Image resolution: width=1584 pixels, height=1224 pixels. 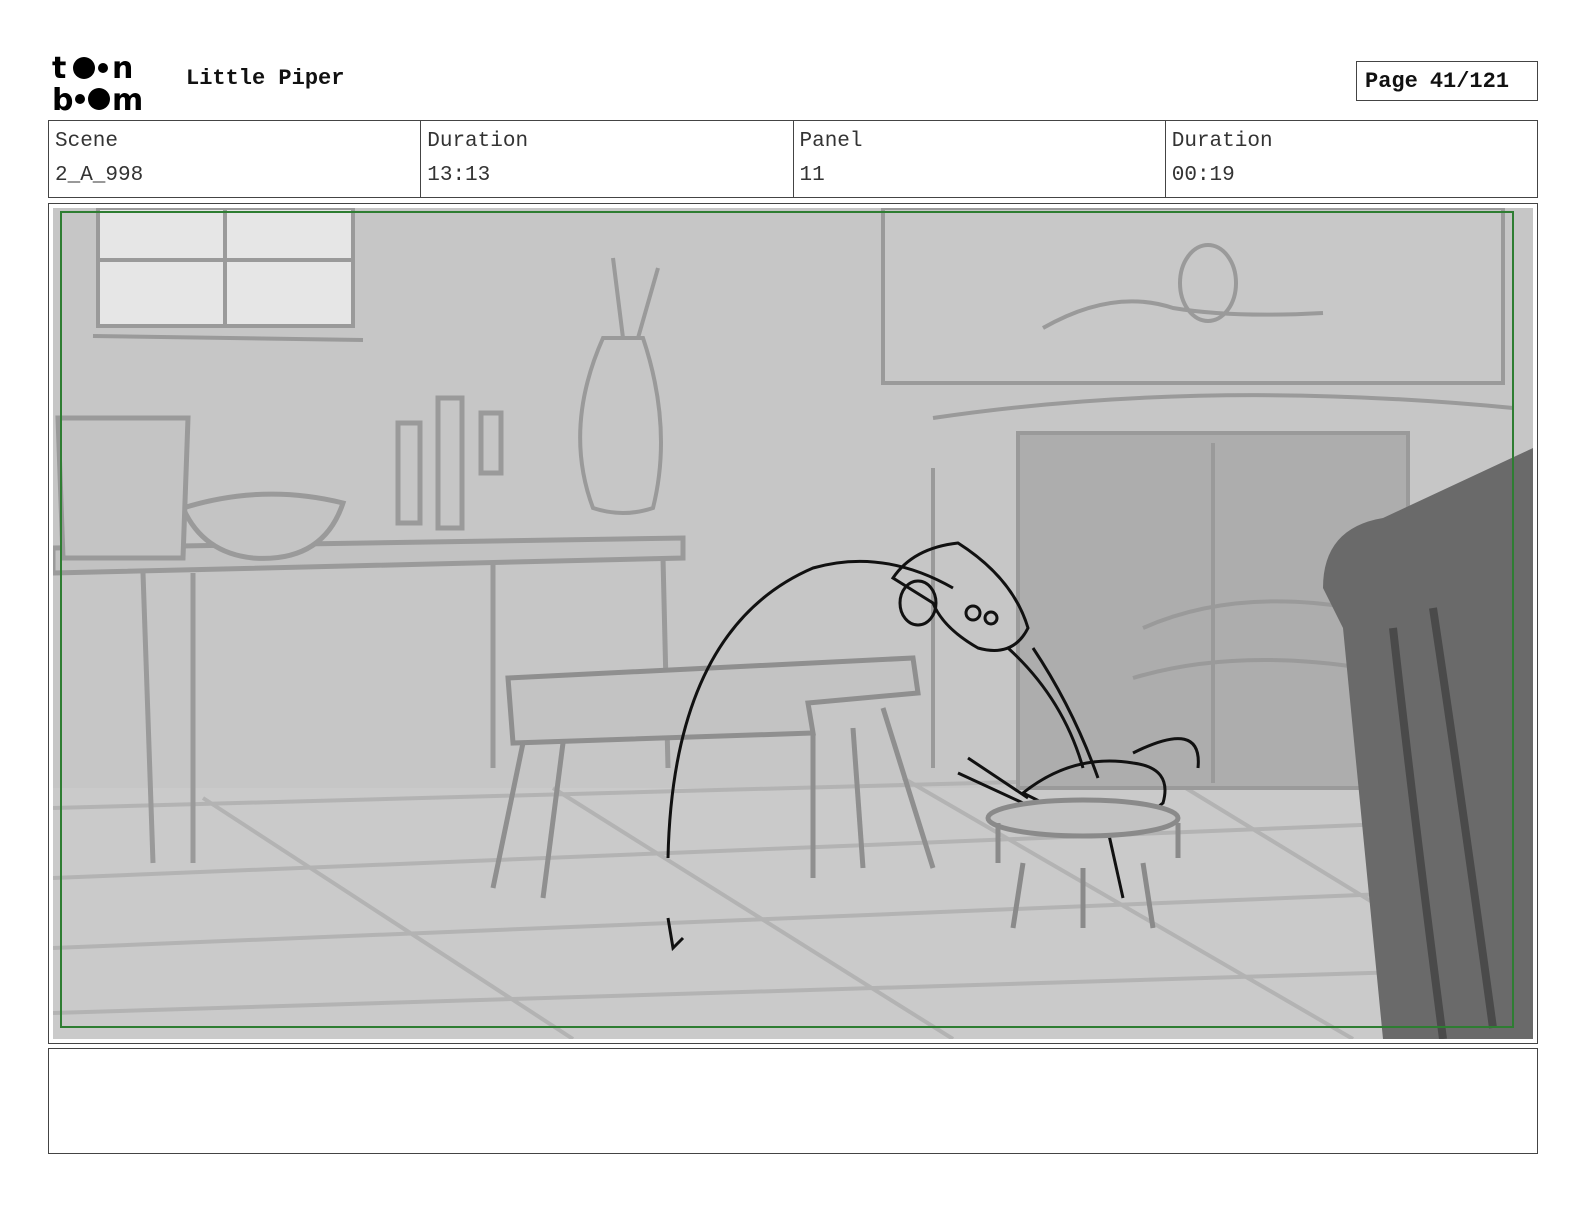 I want to click on panel-value: 11, so click(x=812, y=175).